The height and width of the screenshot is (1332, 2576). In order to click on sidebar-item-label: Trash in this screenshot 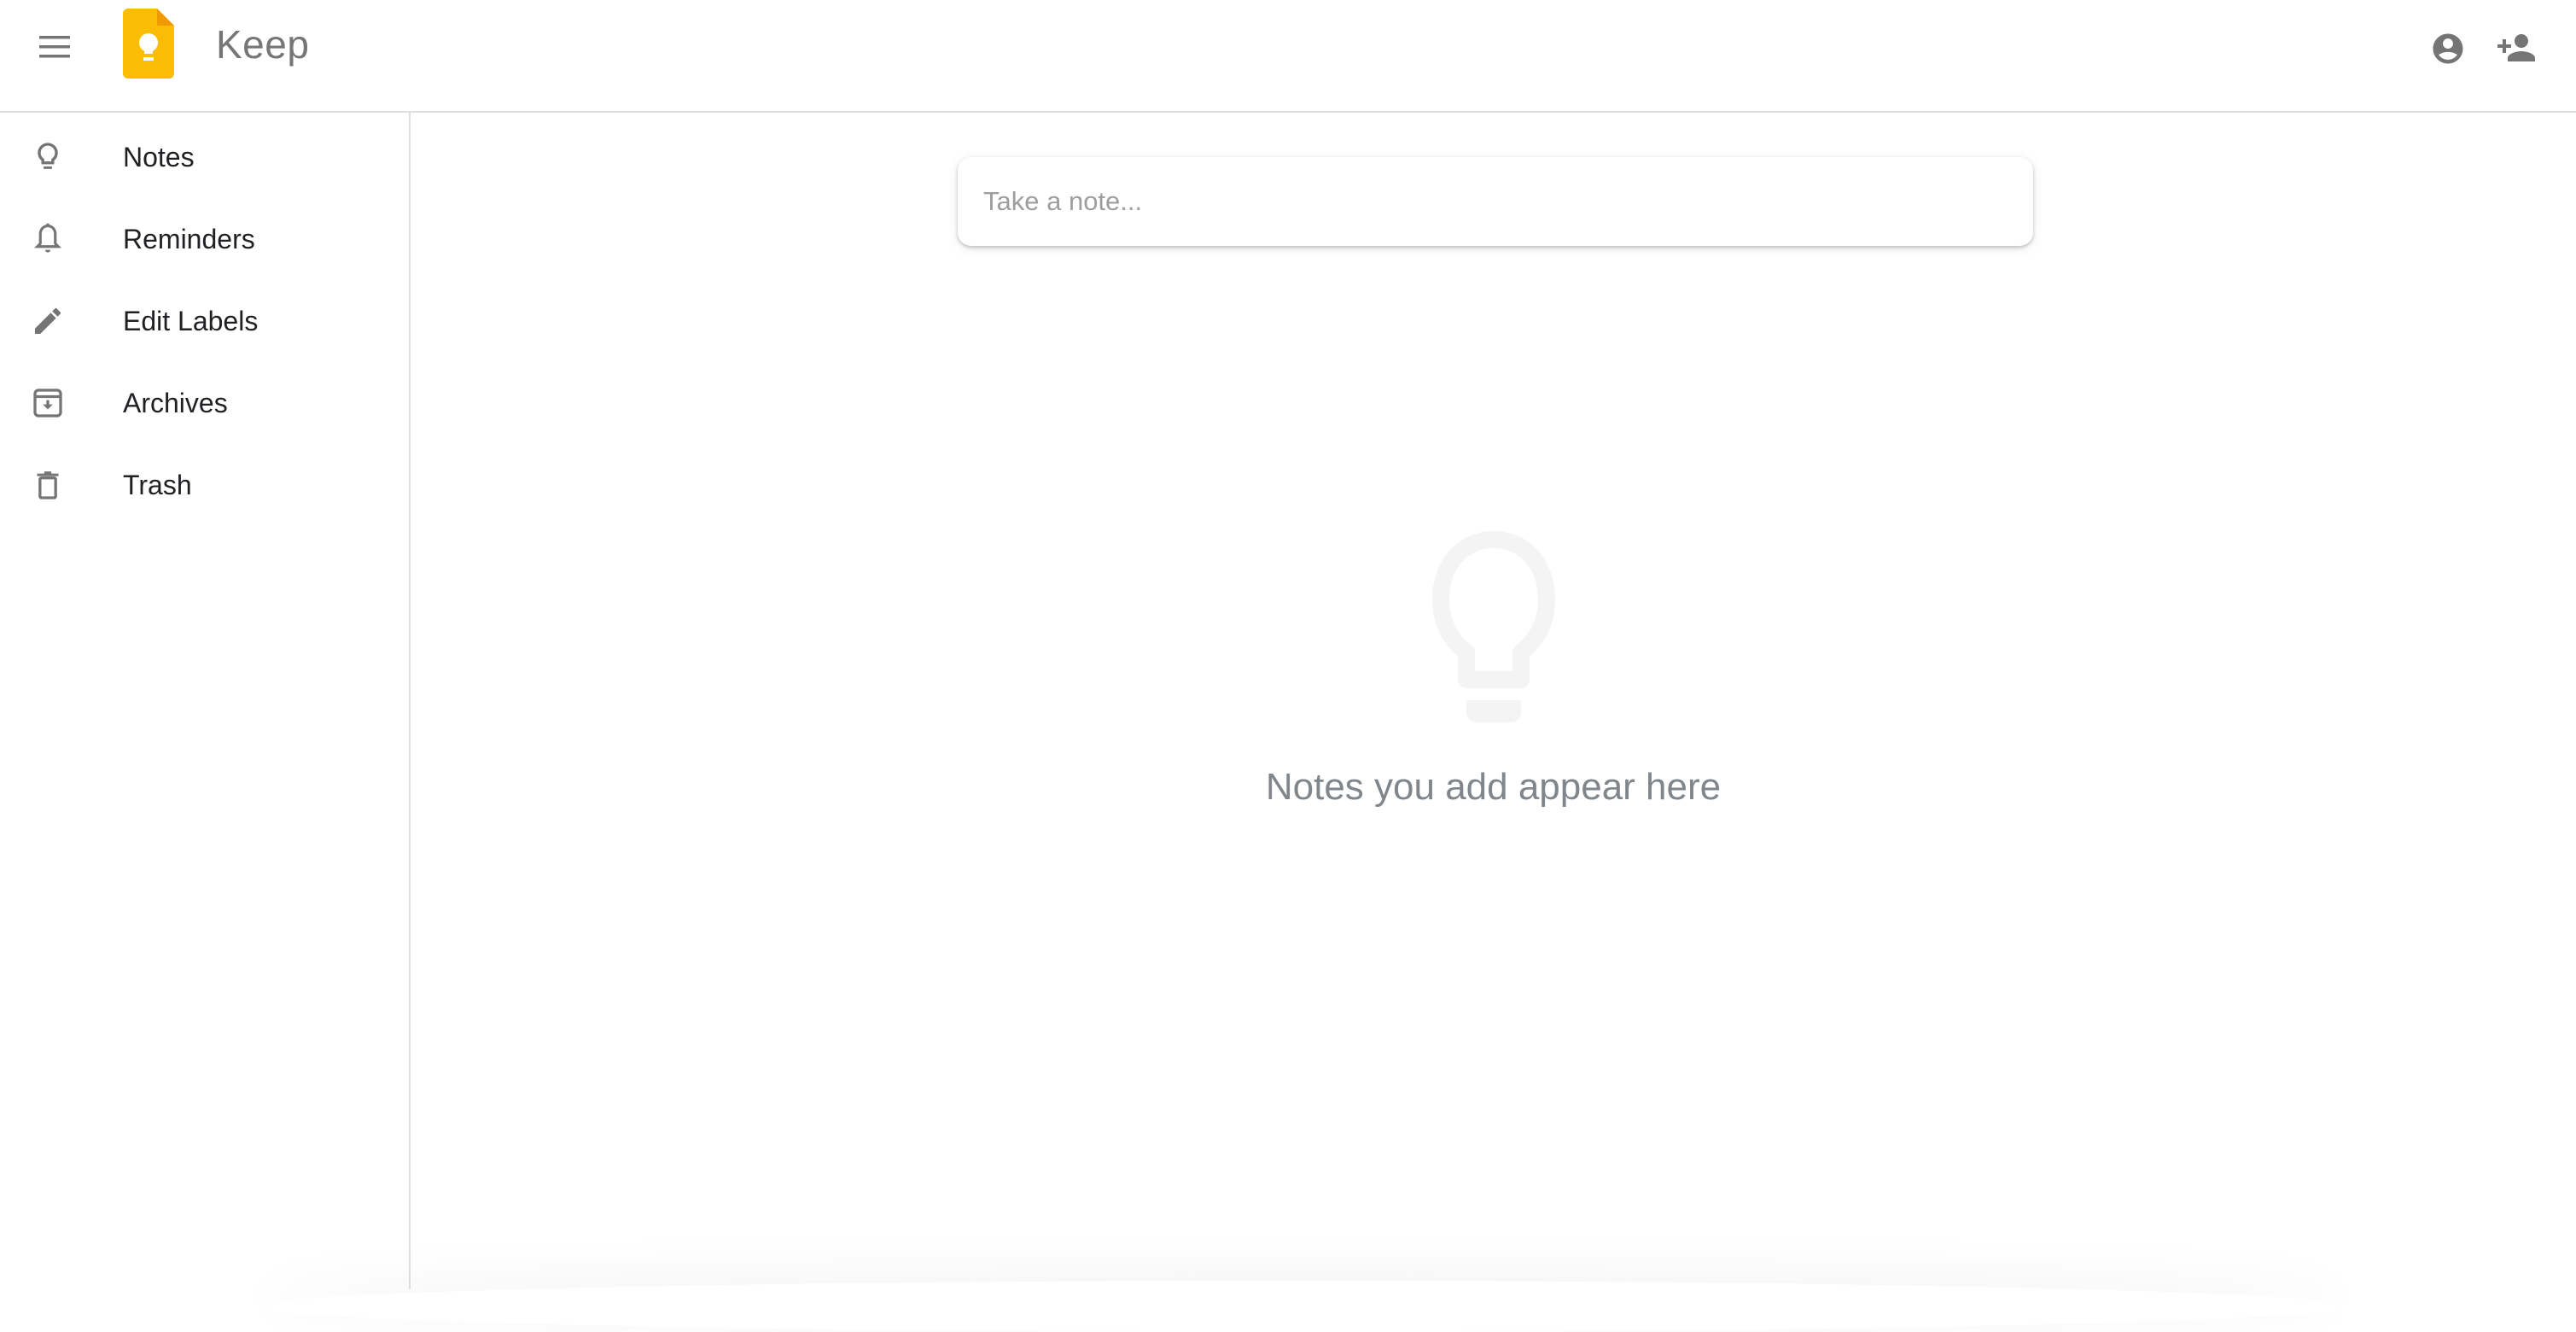, I will do `click(157, 485)`.